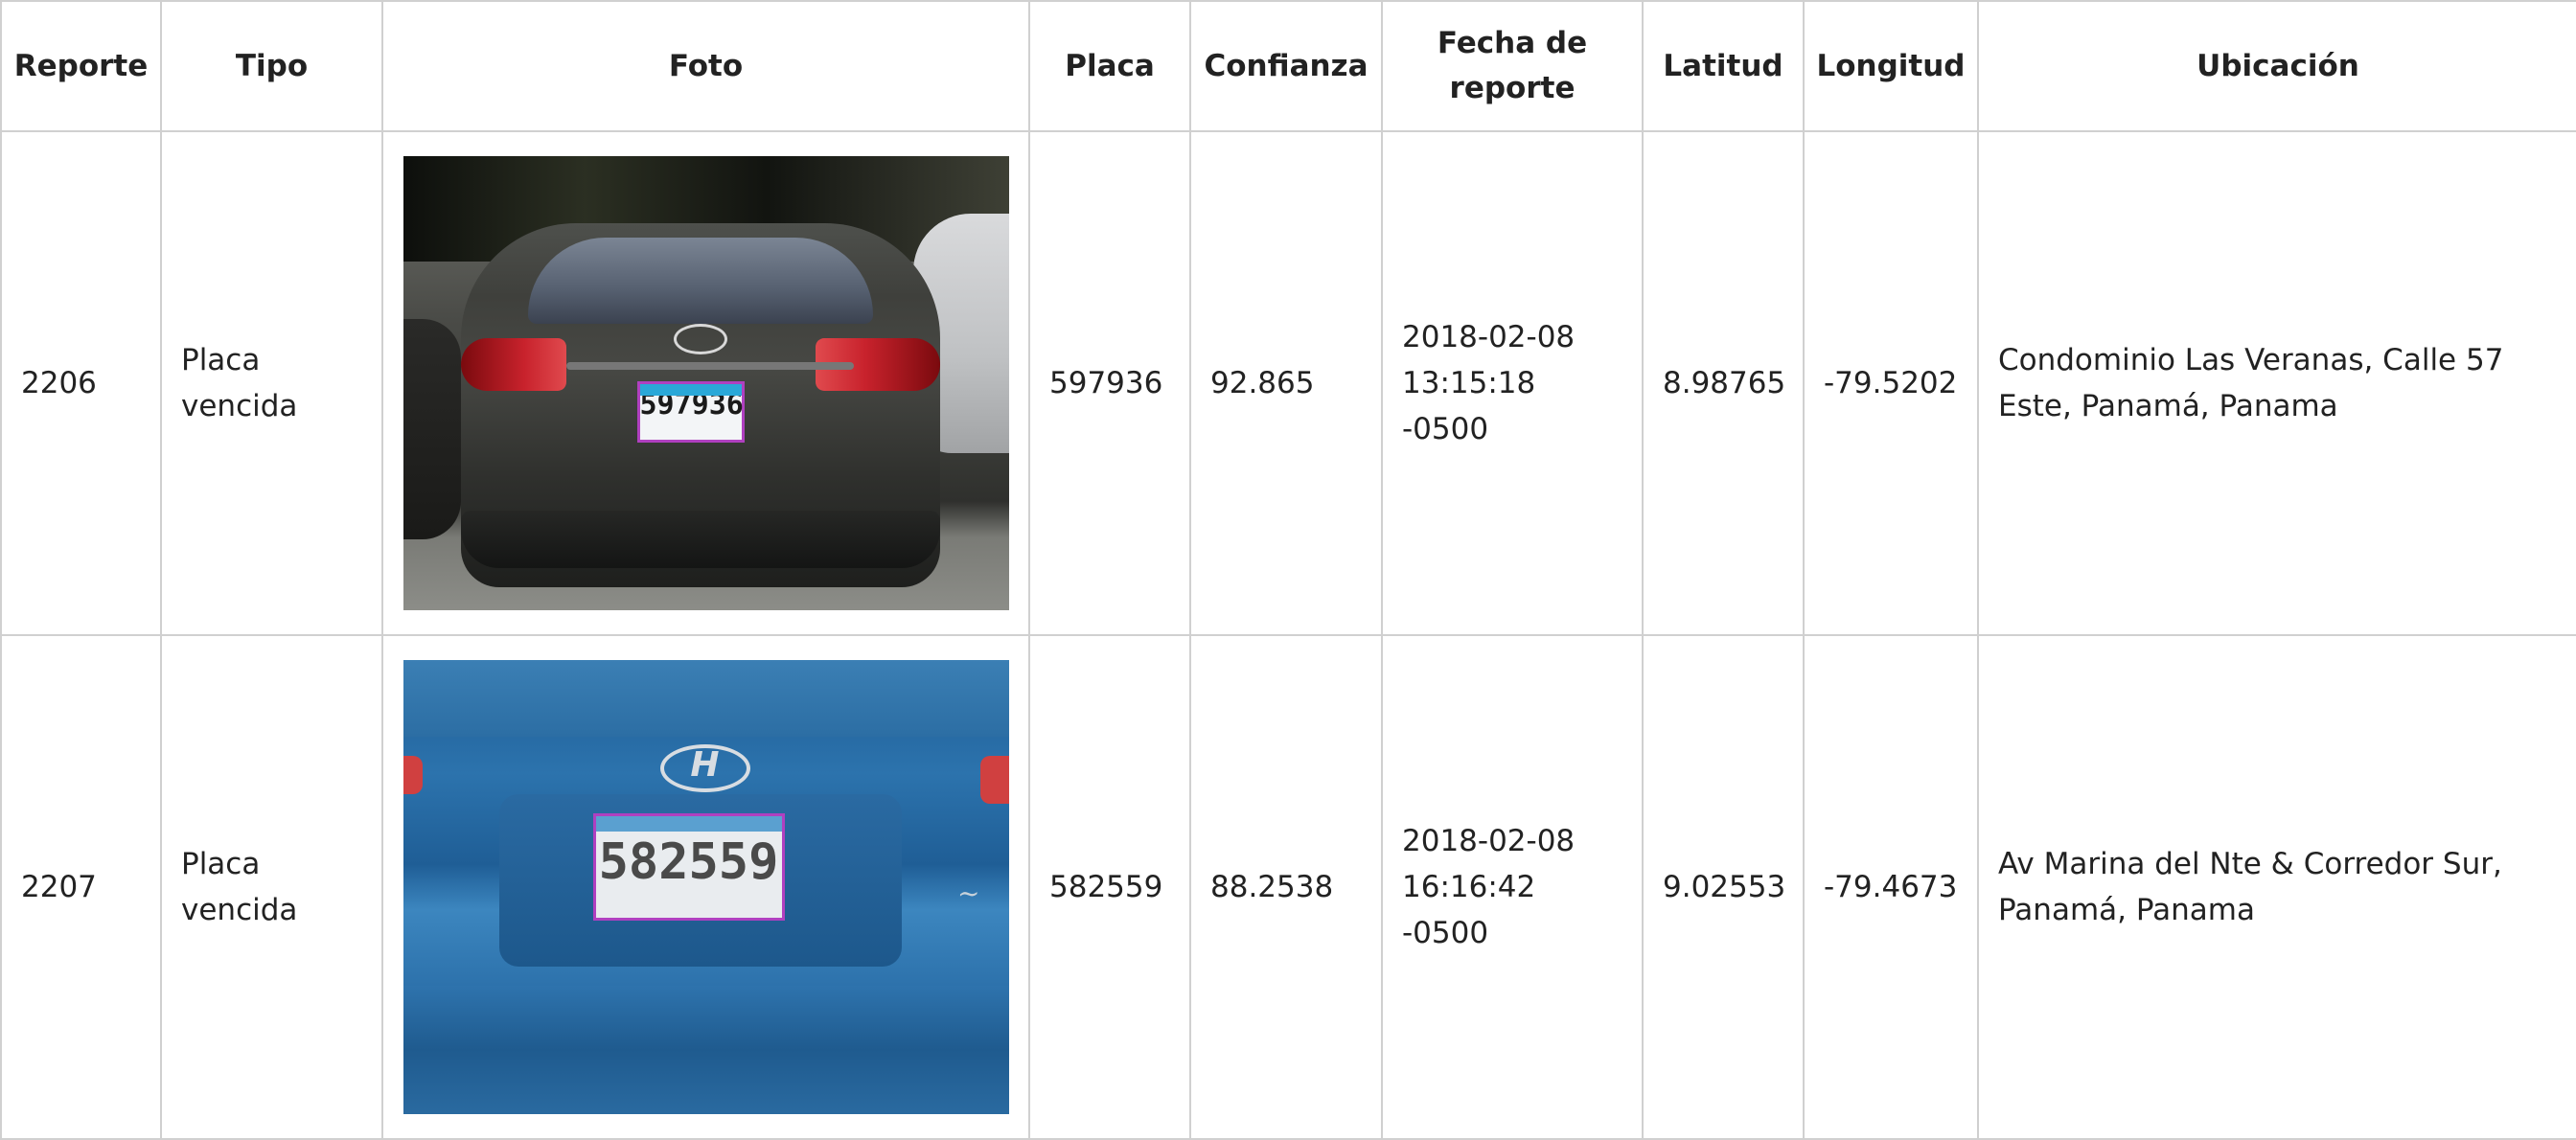 The width and height of the screenshot is (2576, 1140). I want to click on vehicle-photo: ~ 582559, so click(705, 887).